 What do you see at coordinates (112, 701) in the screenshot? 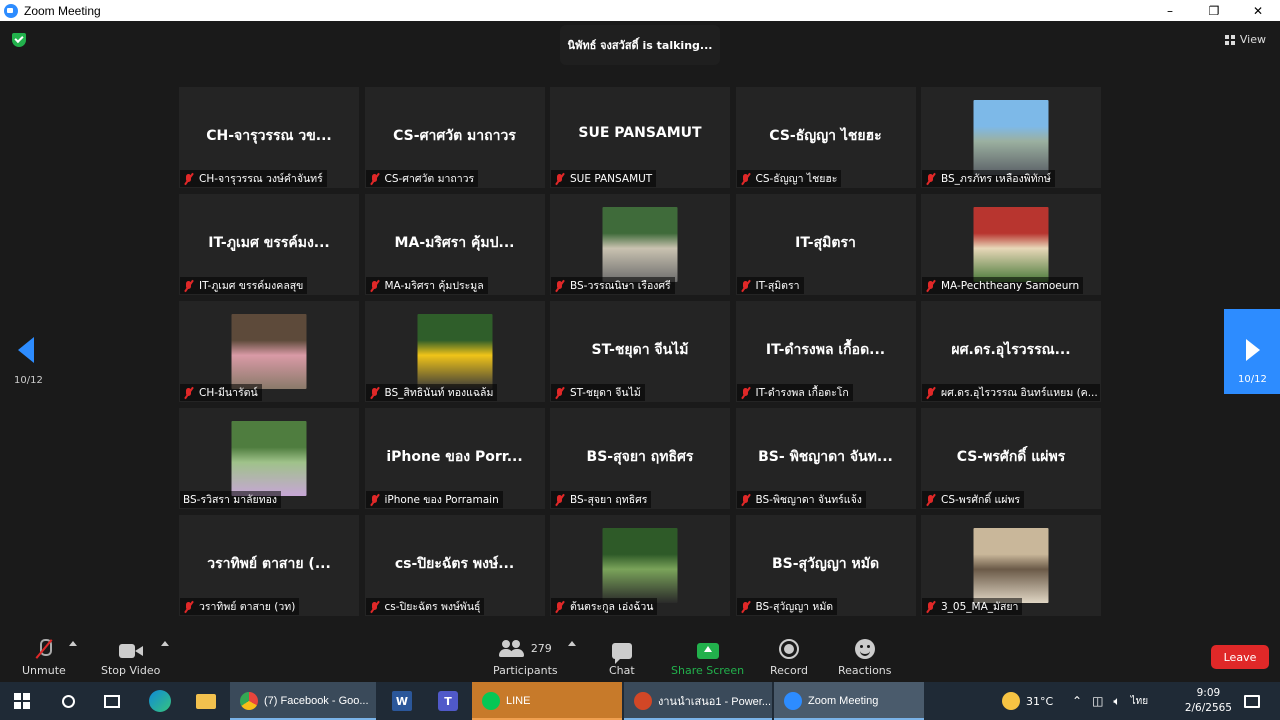
I see `task-view-icon` at bounding box center [112, 701].